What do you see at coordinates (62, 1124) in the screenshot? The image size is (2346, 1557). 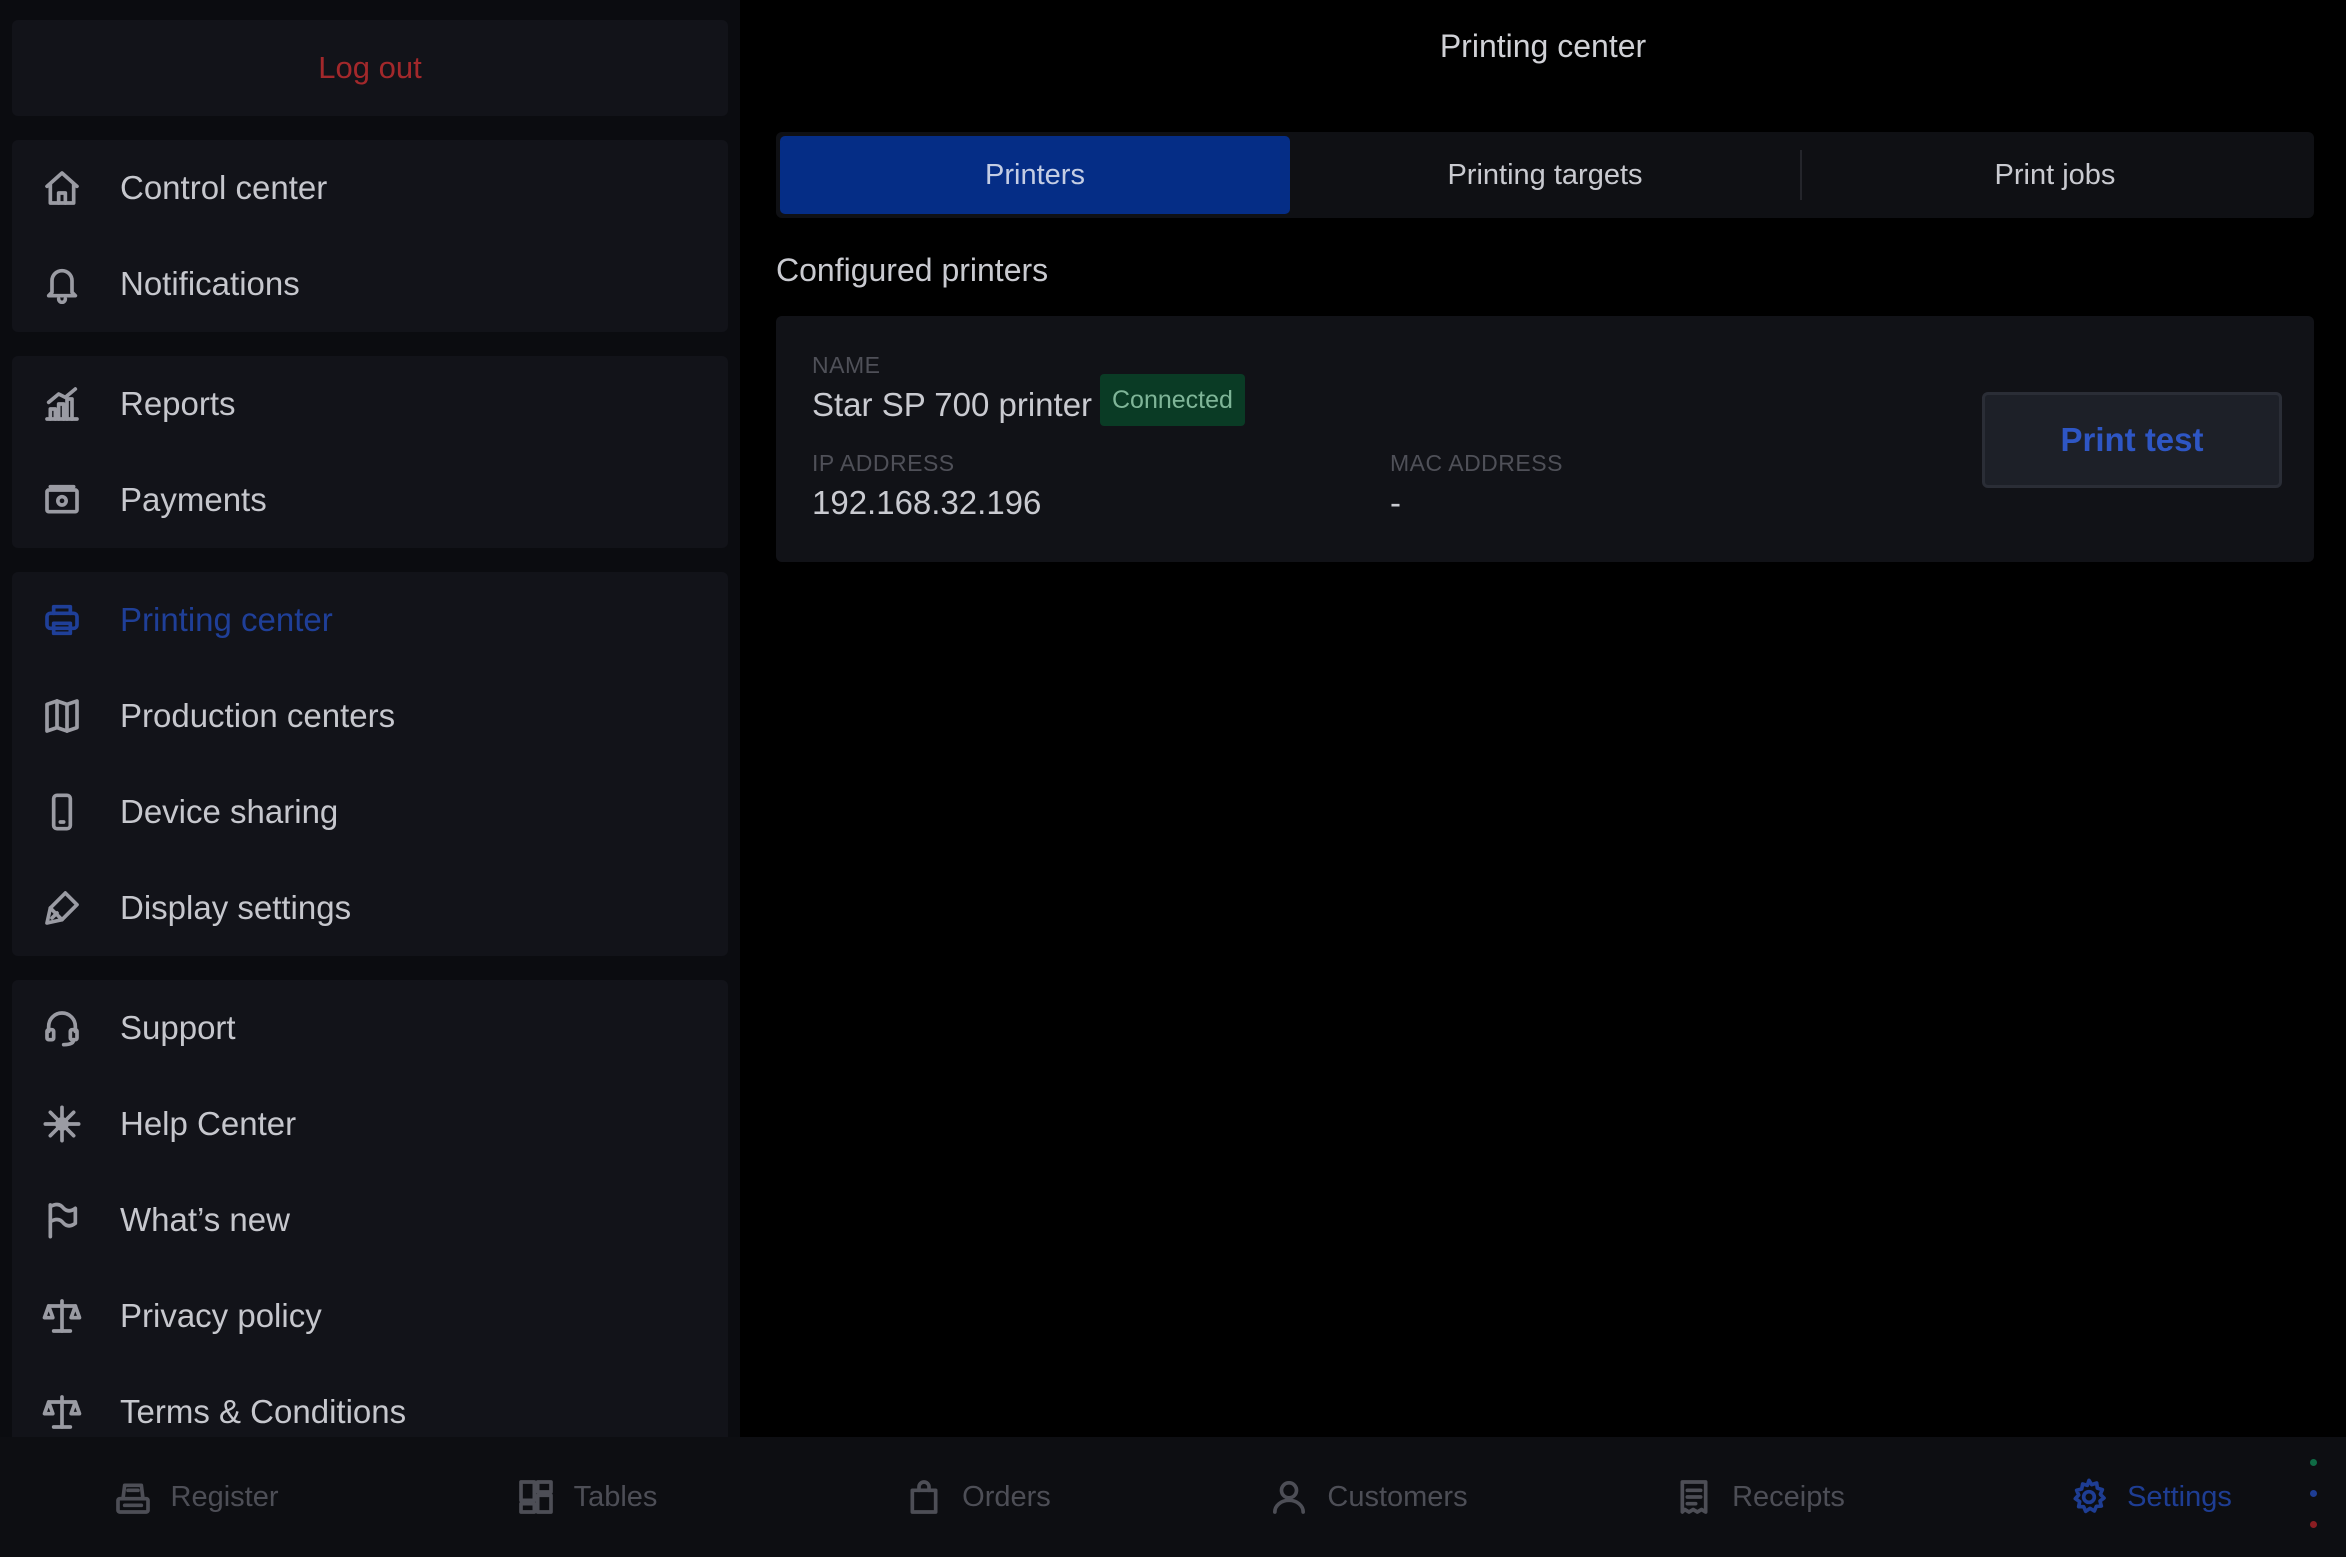 I see `compass-icon` at bounding box center [62, 1124].